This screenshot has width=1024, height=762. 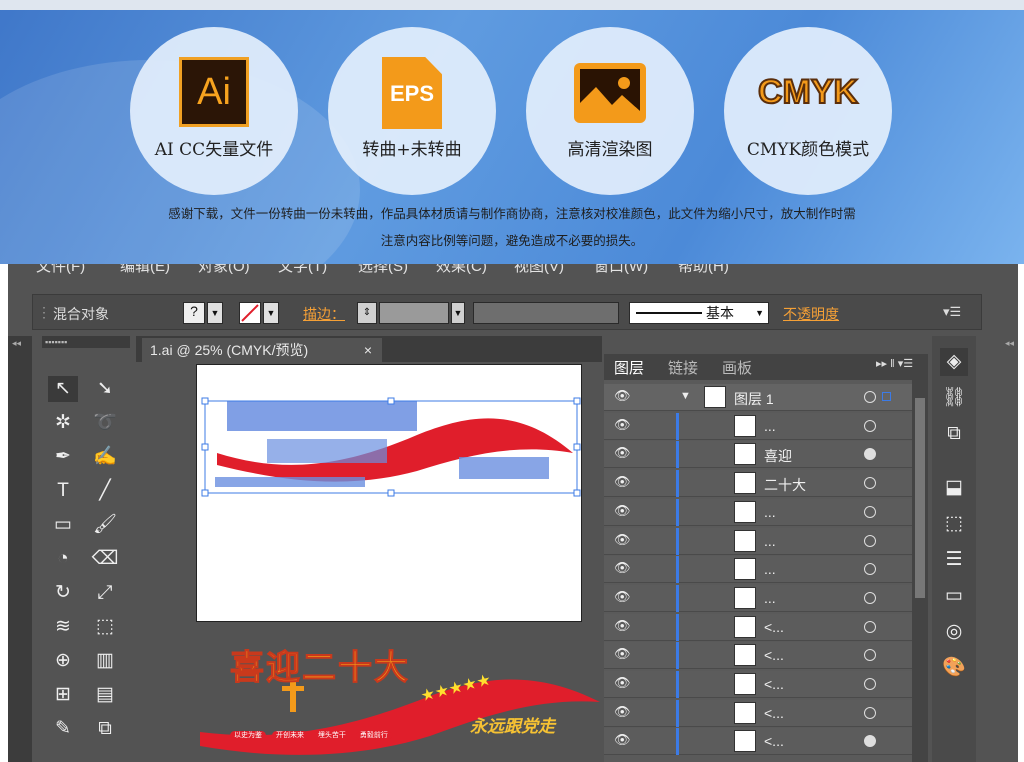 I want to click on menu-type: 文字(T), so click(x=302, y=270).